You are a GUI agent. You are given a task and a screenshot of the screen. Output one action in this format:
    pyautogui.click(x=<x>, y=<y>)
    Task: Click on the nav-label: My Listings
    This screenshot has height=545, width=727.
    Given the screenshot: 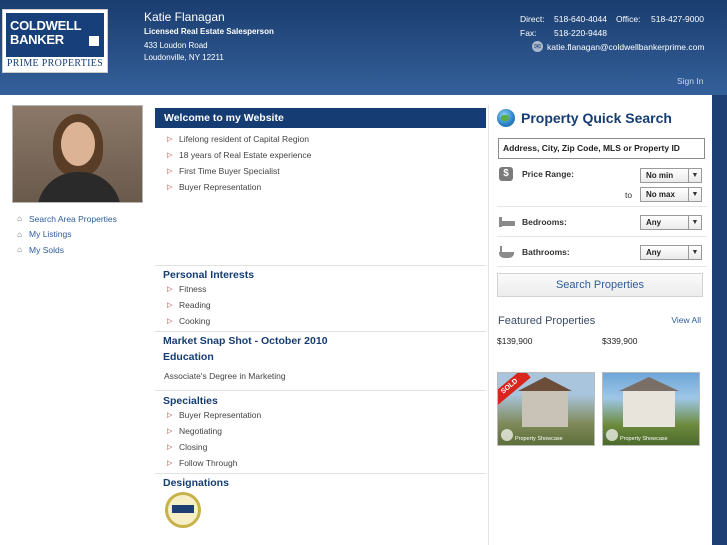 What is the action you would take?
    pyautogui.click(x=50, y=234)
    